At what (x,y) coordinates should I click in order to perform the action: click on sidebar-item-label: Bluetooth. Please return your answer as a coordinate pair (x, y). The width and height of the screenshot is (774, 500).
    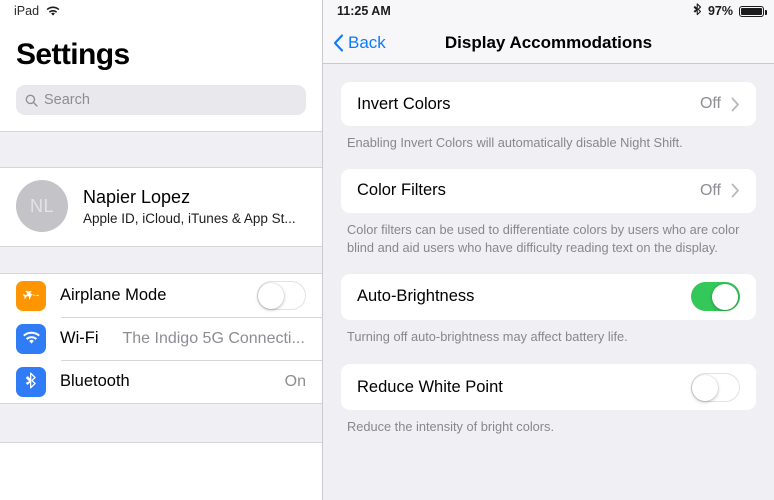
    Looking at the image, I should click on (95, 381).